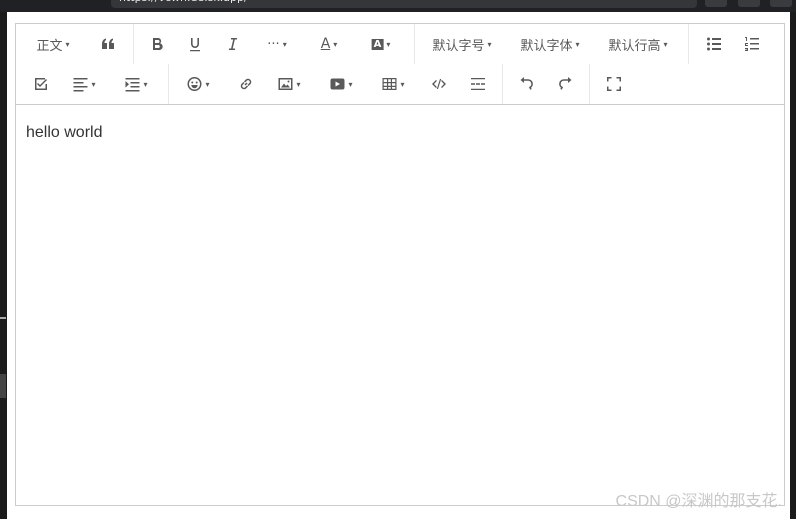 The image size is (796, 519). I want to click on bg-color-select: A ▾, so click(381, 44).